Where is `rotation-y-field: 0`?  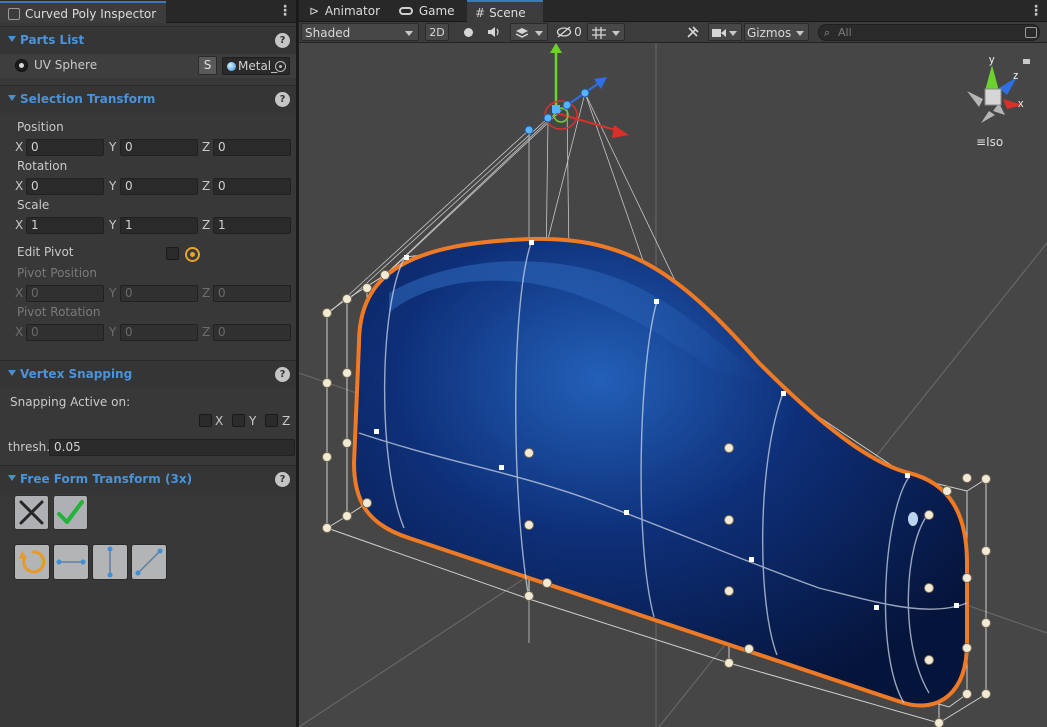 rotation-y-field: 0 is located at coordinates (159, 186).